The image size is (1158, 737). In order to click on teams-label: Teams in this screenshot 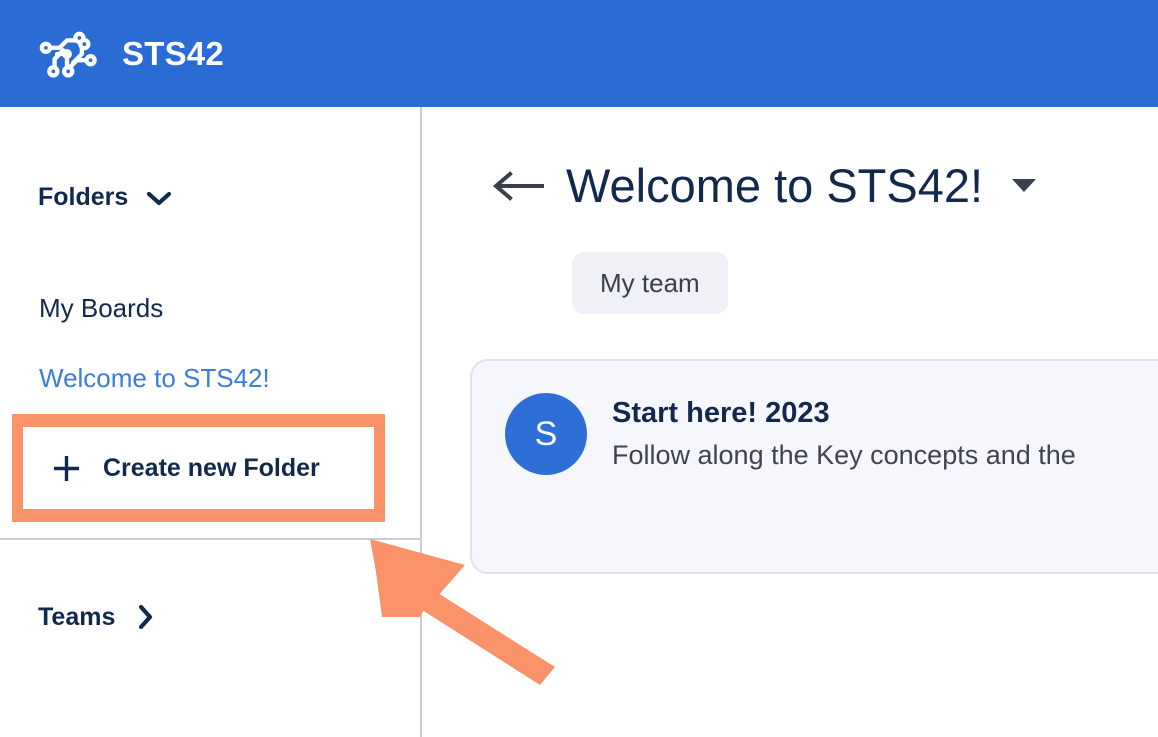, I will do `click(77, 616)`.